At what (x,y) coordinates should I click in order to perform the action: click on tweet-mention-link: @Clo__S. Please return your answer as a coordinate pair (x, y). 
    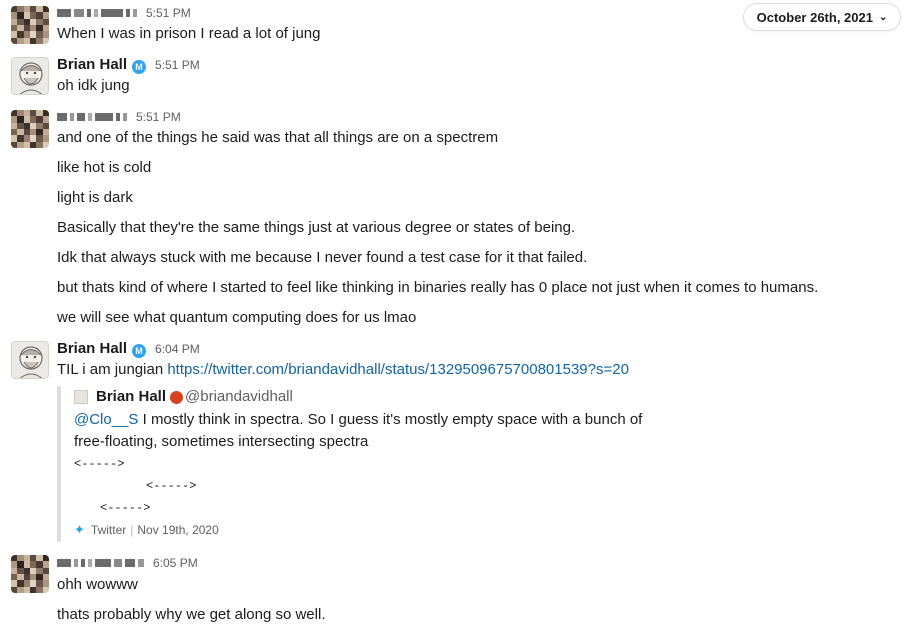
    Looking at the image, I should click on (106, 419).